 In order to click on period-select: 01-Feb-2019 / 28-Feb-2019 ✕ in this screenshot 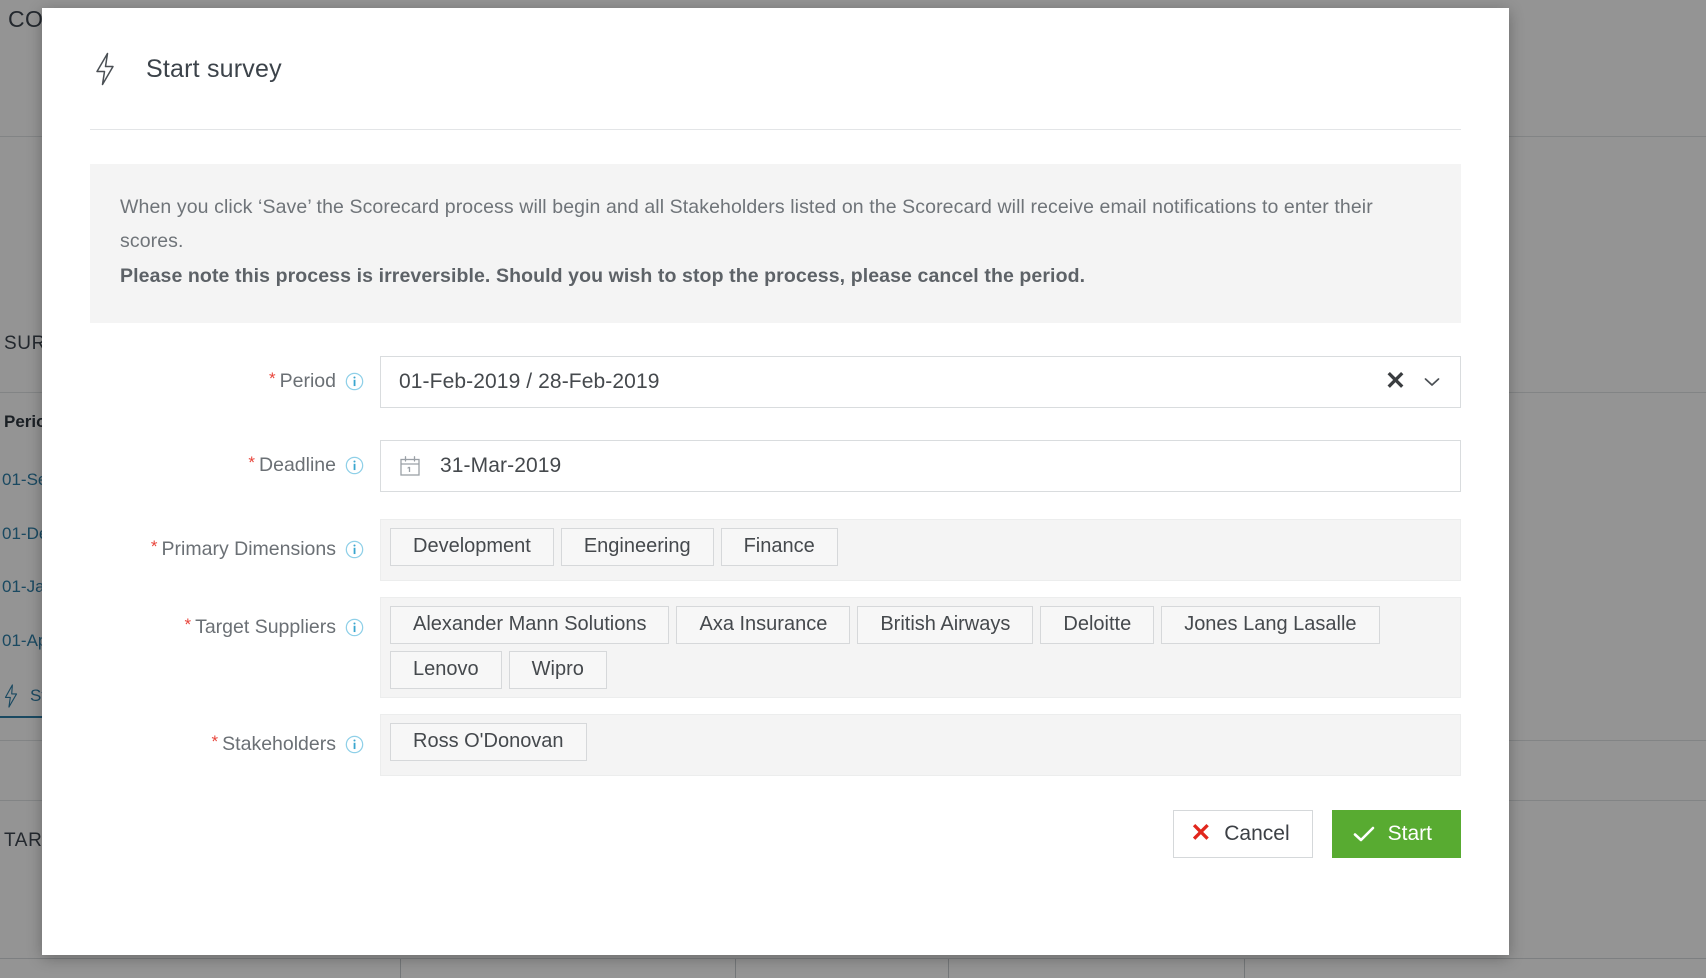, I will do `click(920, 381)`.